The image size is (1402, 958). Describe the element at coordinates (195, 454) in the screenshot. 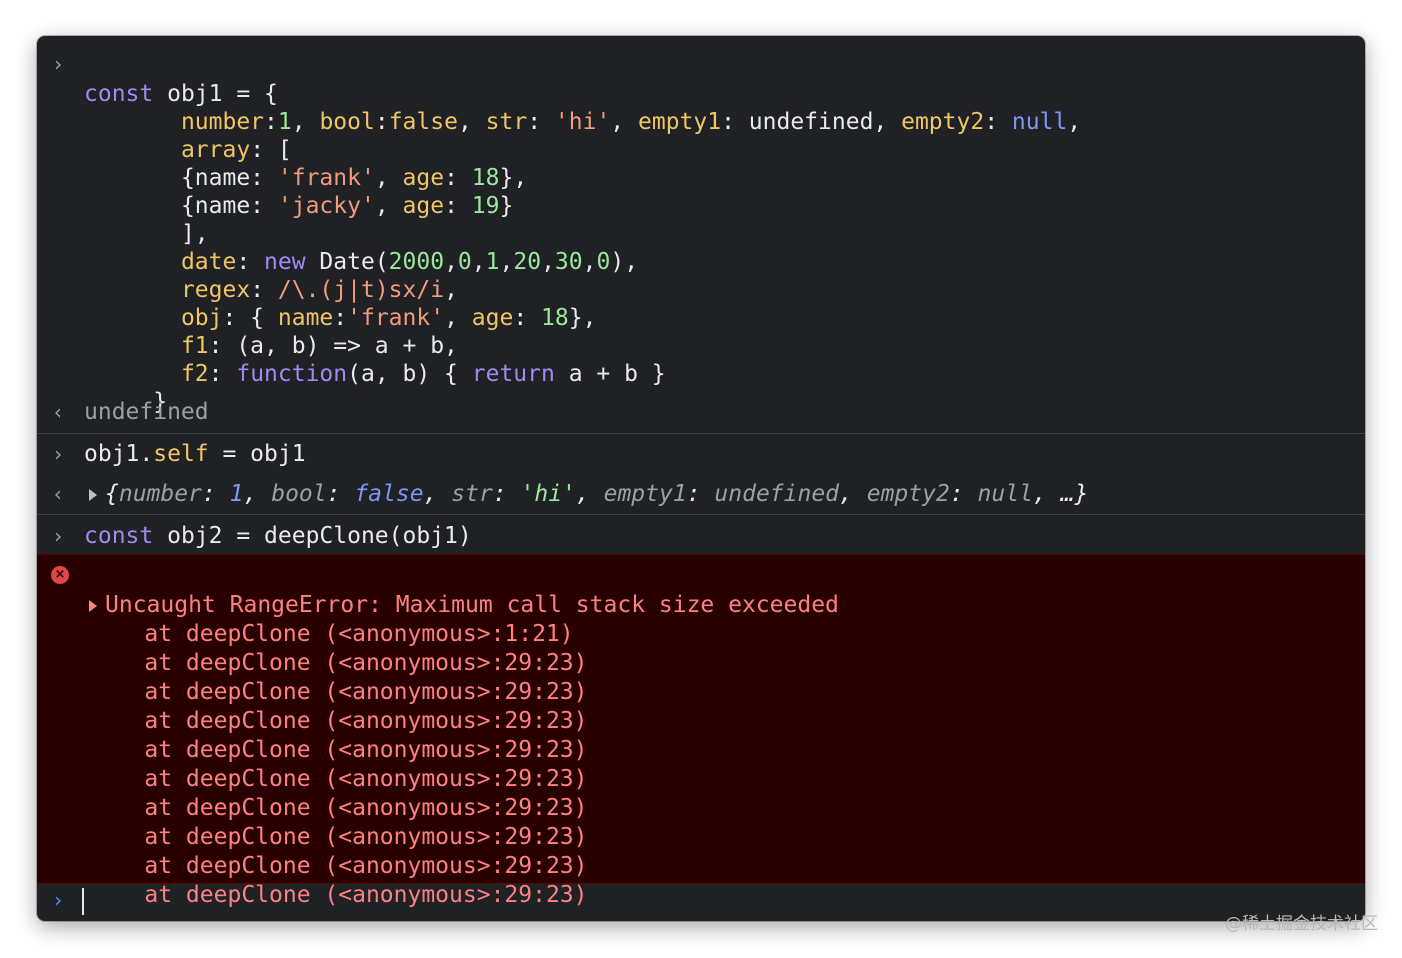

I see `code-line-obj1-self: obj1.self = obj1` at that location.